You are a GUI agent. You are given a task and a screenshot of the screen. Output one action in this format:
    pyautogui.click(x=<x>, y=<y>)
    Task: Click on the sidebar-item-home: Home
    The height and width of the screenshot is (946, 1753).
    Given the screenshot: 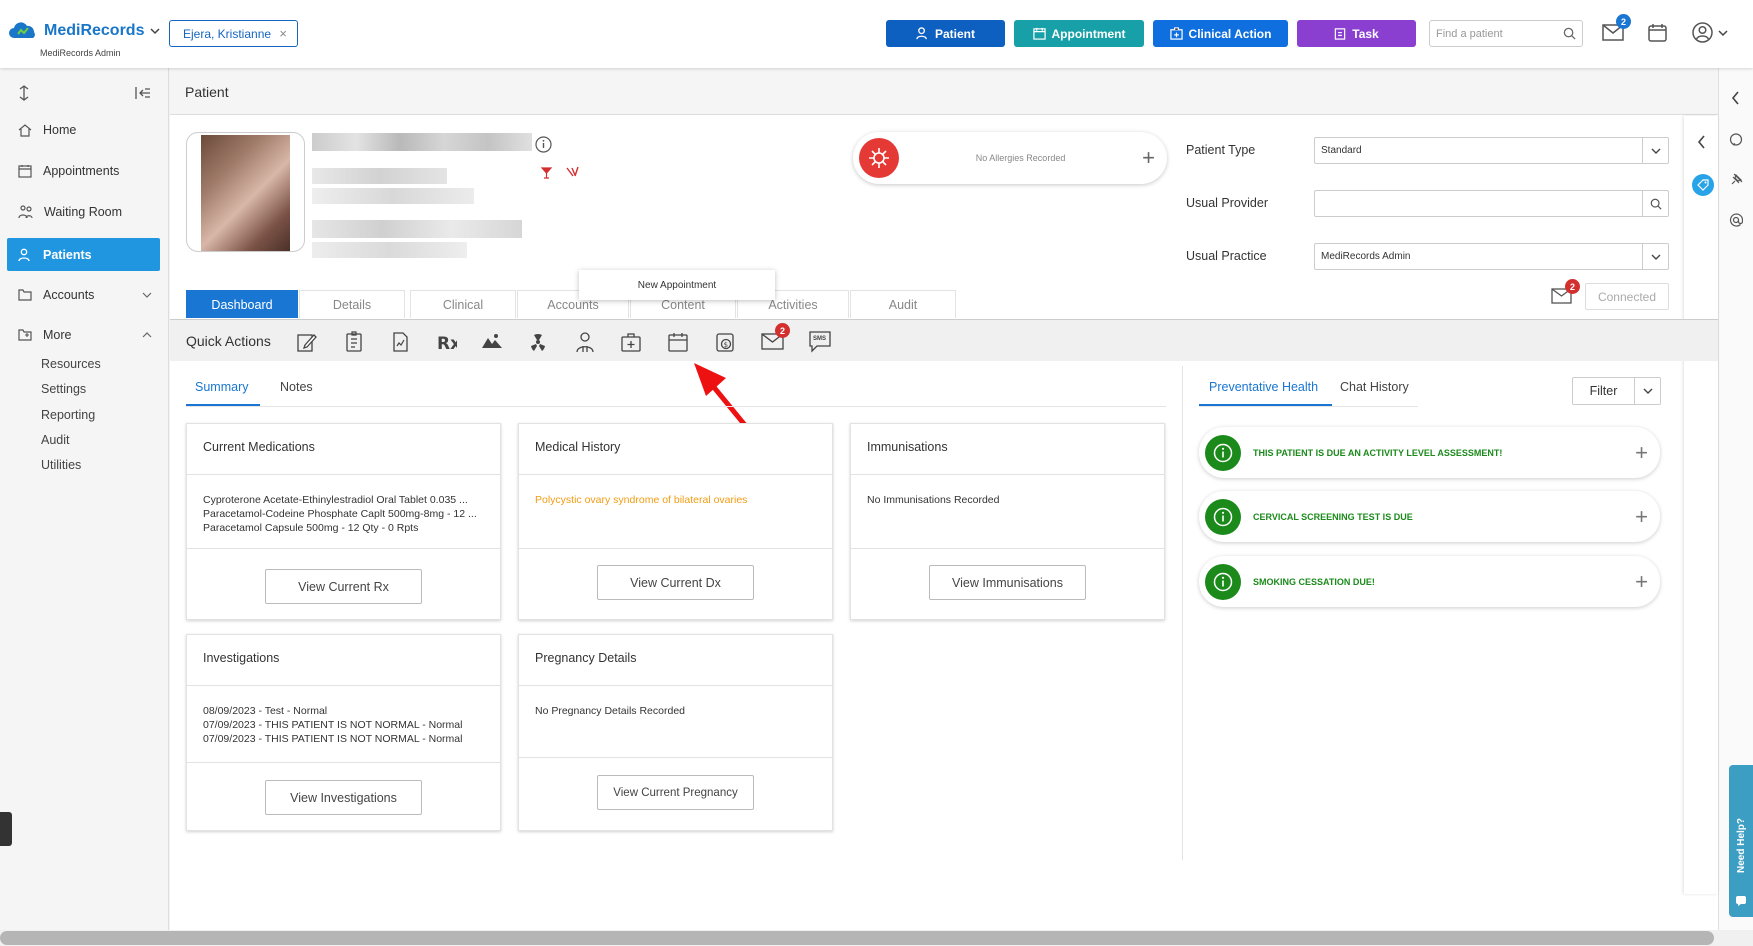 What is the action you would take?
    pyautogui.click(x=83, y=129)
    